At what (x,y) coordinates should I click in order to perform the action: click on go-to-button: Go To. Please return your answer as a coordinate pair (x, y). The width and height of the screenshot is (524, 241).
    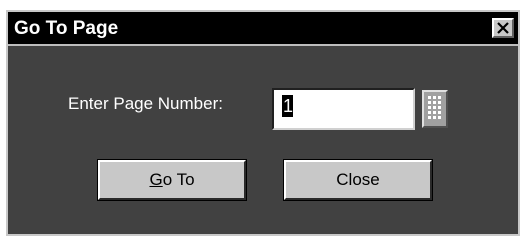
    Looking at the image, I should click on (172, 180).